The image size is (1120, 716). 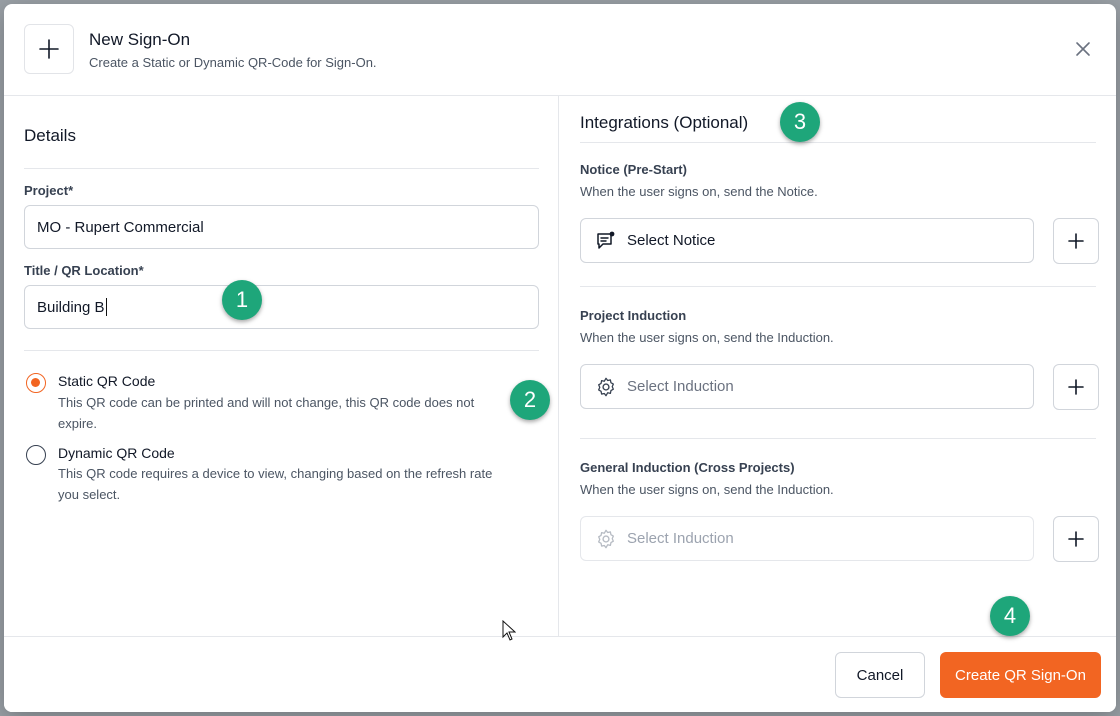 I want to click on select-general-induction-label: Select Induction, so click(x=680, y=538).